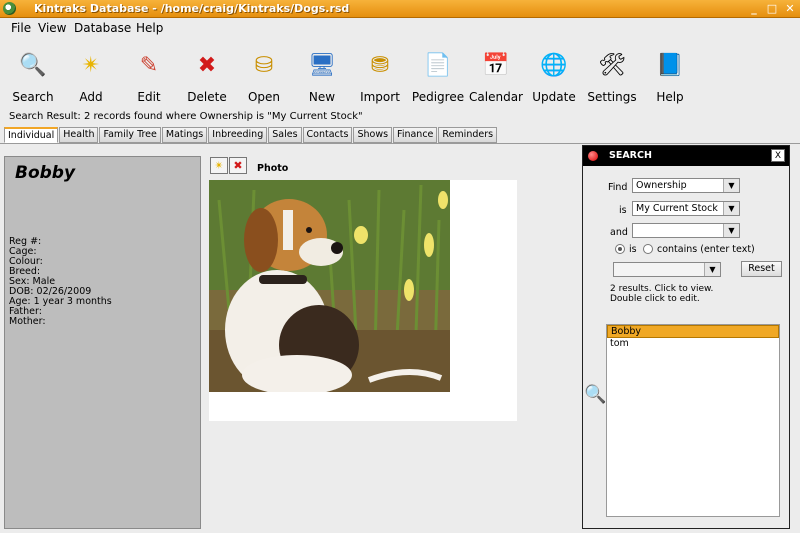 The image size is (800, 533). What do you see at coordinates (149, 28) in the screenshot?
I see `menu-help: Help` at bounding box center [149, 28].